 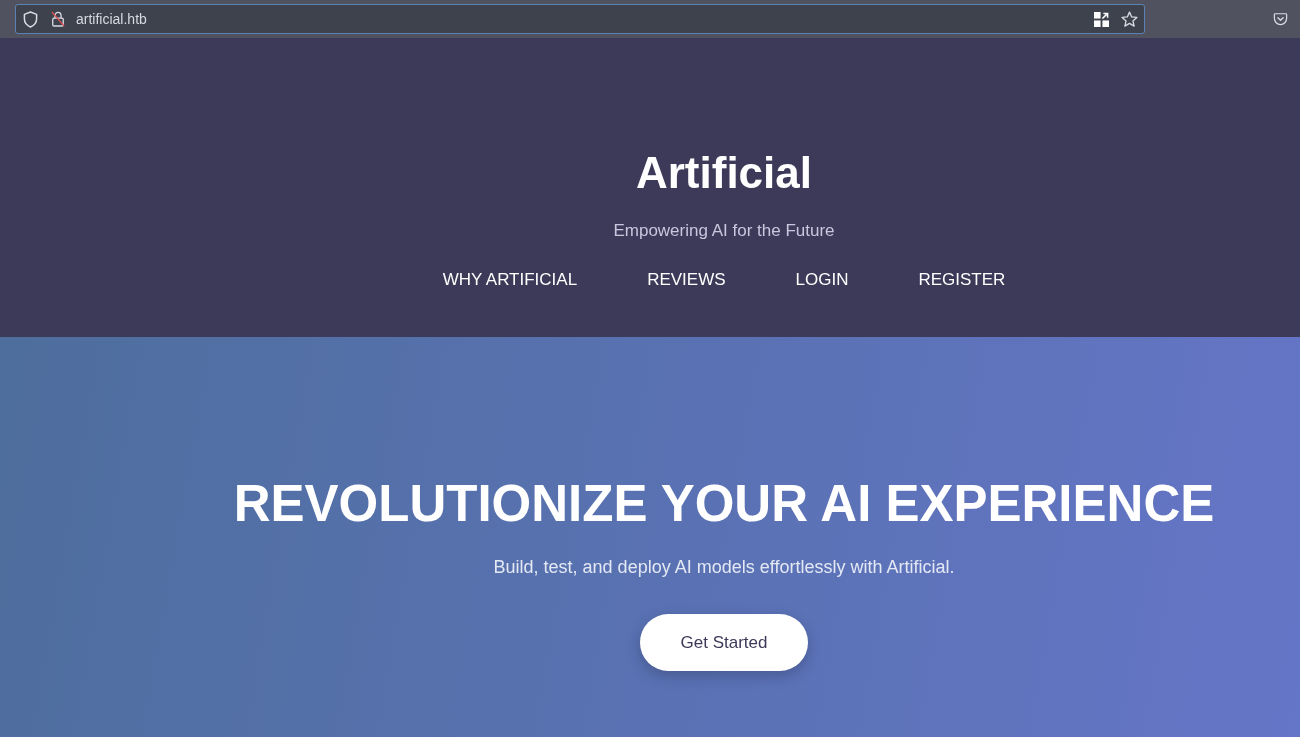 I want to click on nav-link: WHY ARTIFICIAL, so click(x=510, y=280).